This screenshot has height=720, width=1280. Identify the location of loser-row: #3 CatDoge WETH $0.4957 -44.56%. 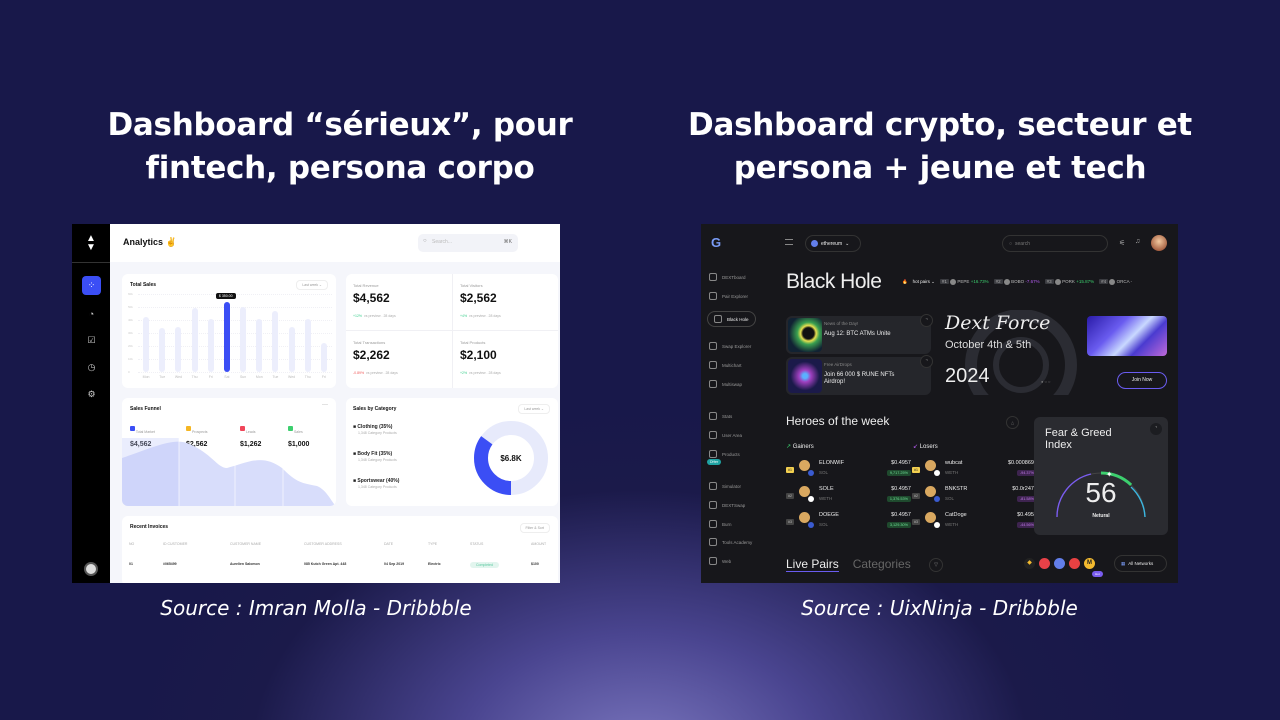
(974, 523).